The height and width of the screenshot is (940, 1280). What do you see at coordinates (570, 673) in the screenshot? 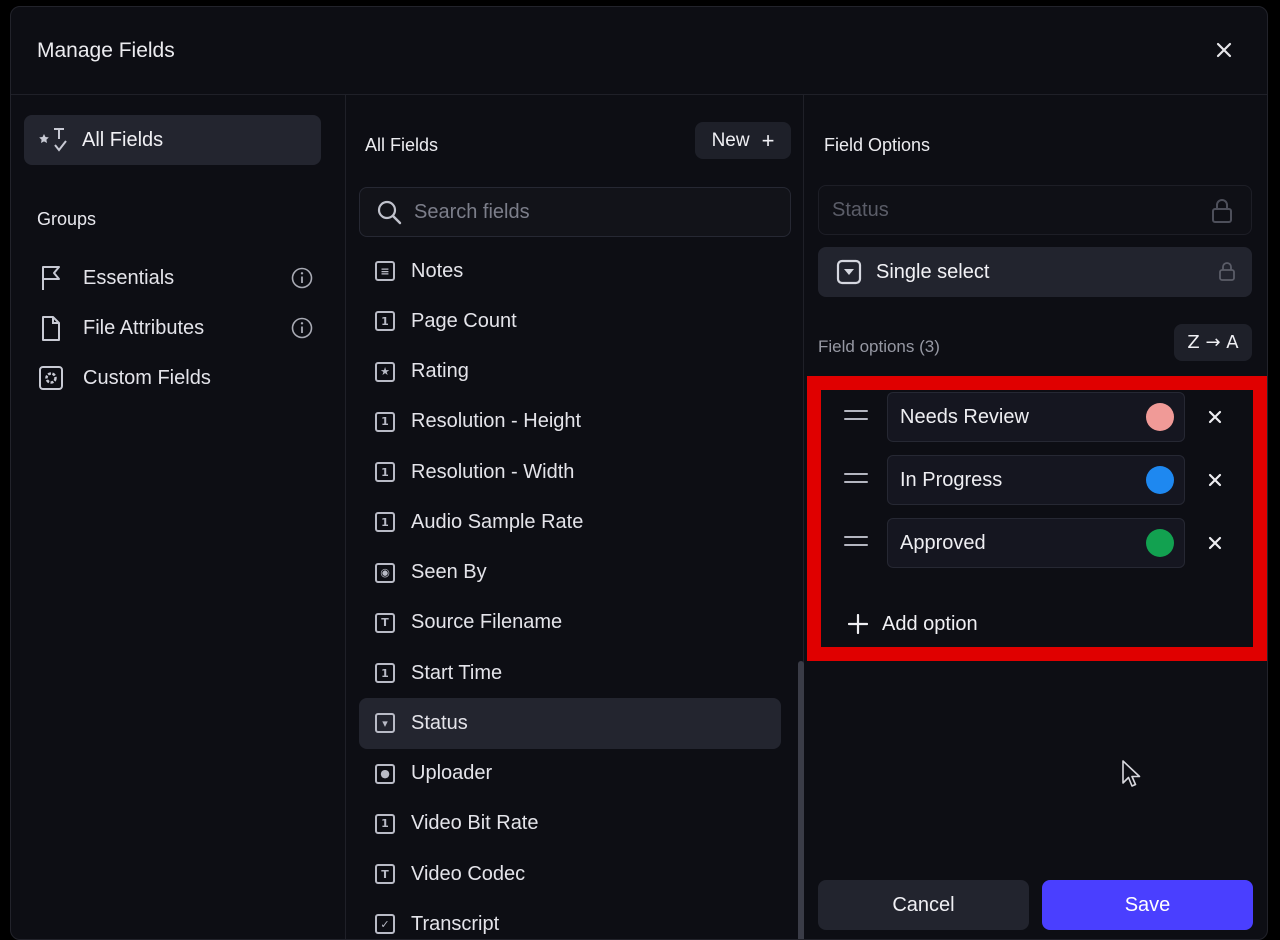
I see `field-item-start-time: 1 Start Time` at bounding box center [570, 673].